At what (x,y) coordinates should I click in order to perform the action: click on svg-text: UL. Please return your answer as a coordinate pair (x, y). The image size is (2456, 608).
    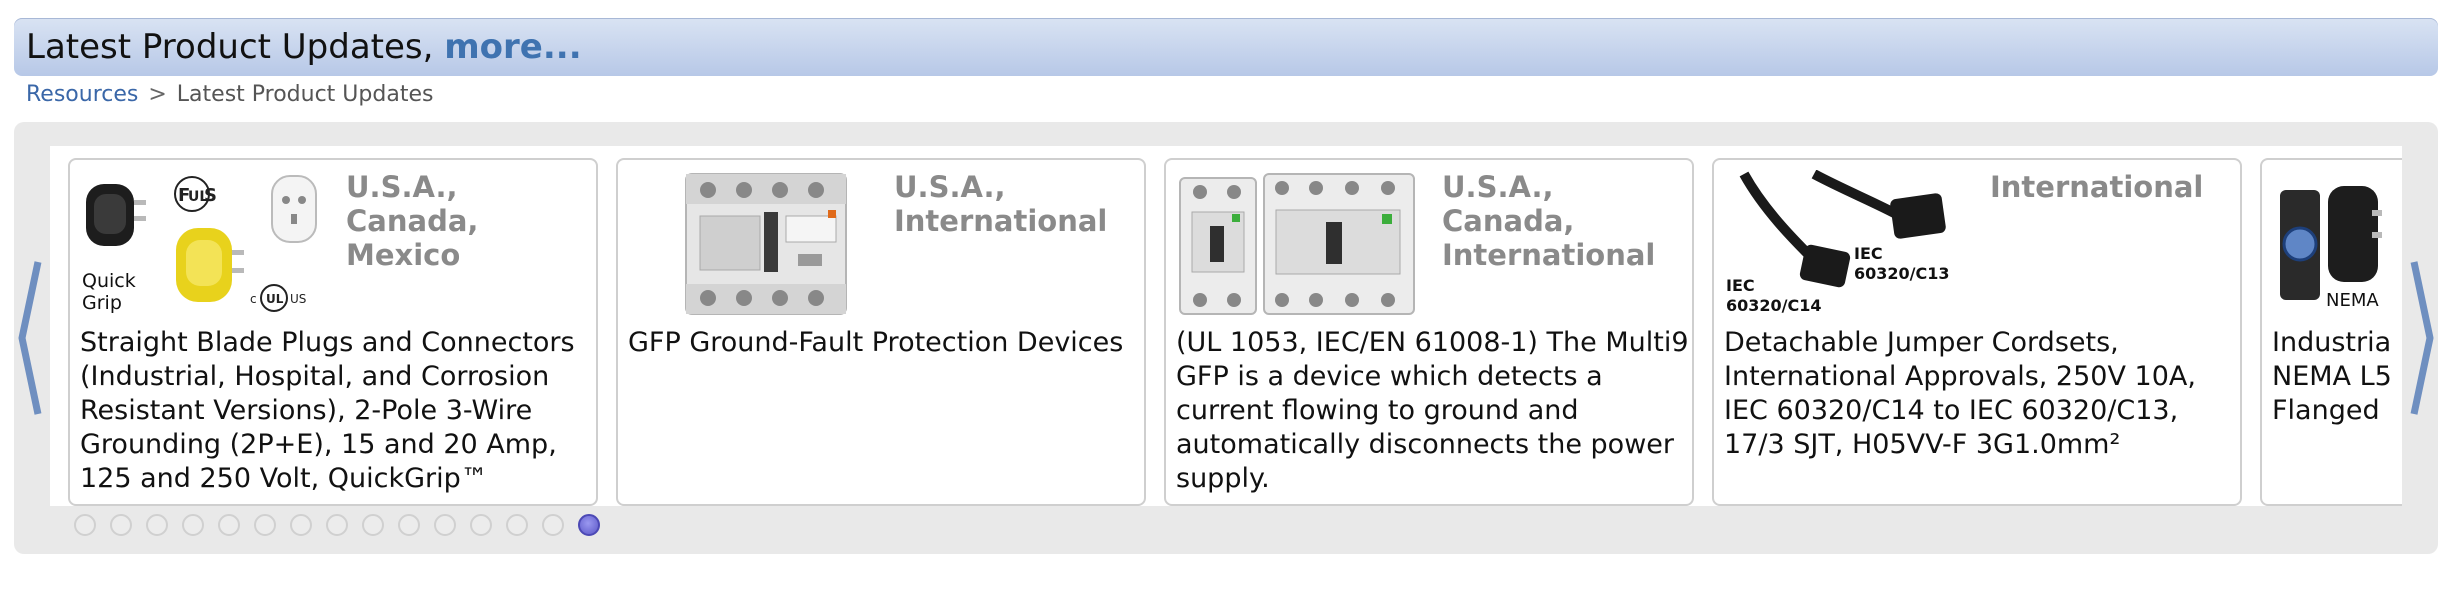
    Looking at the image, I should click on (275, 299).